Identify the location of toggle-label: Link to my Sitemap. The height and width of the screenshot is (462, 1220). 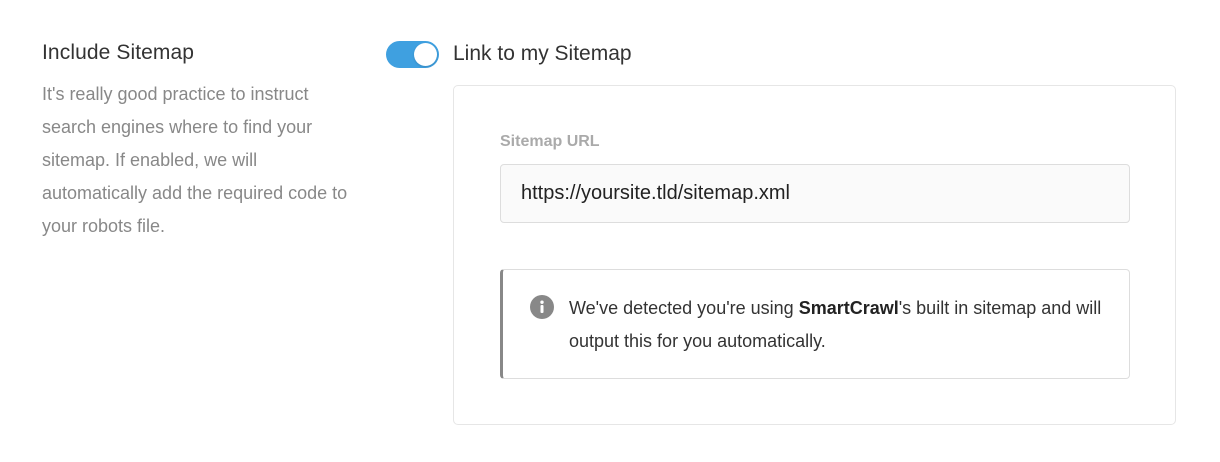
(542, 54).